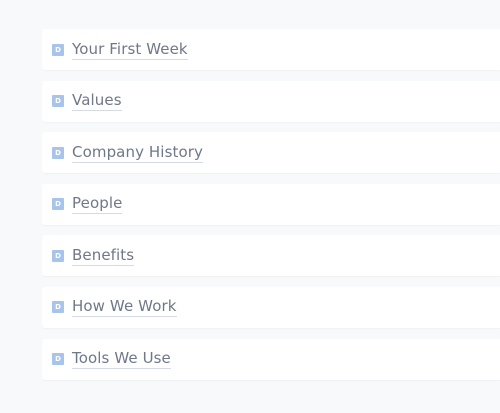 This screenshot has width=500, height=413. I want to click on document-row-benefits: D Benefits, so click(271, 256).